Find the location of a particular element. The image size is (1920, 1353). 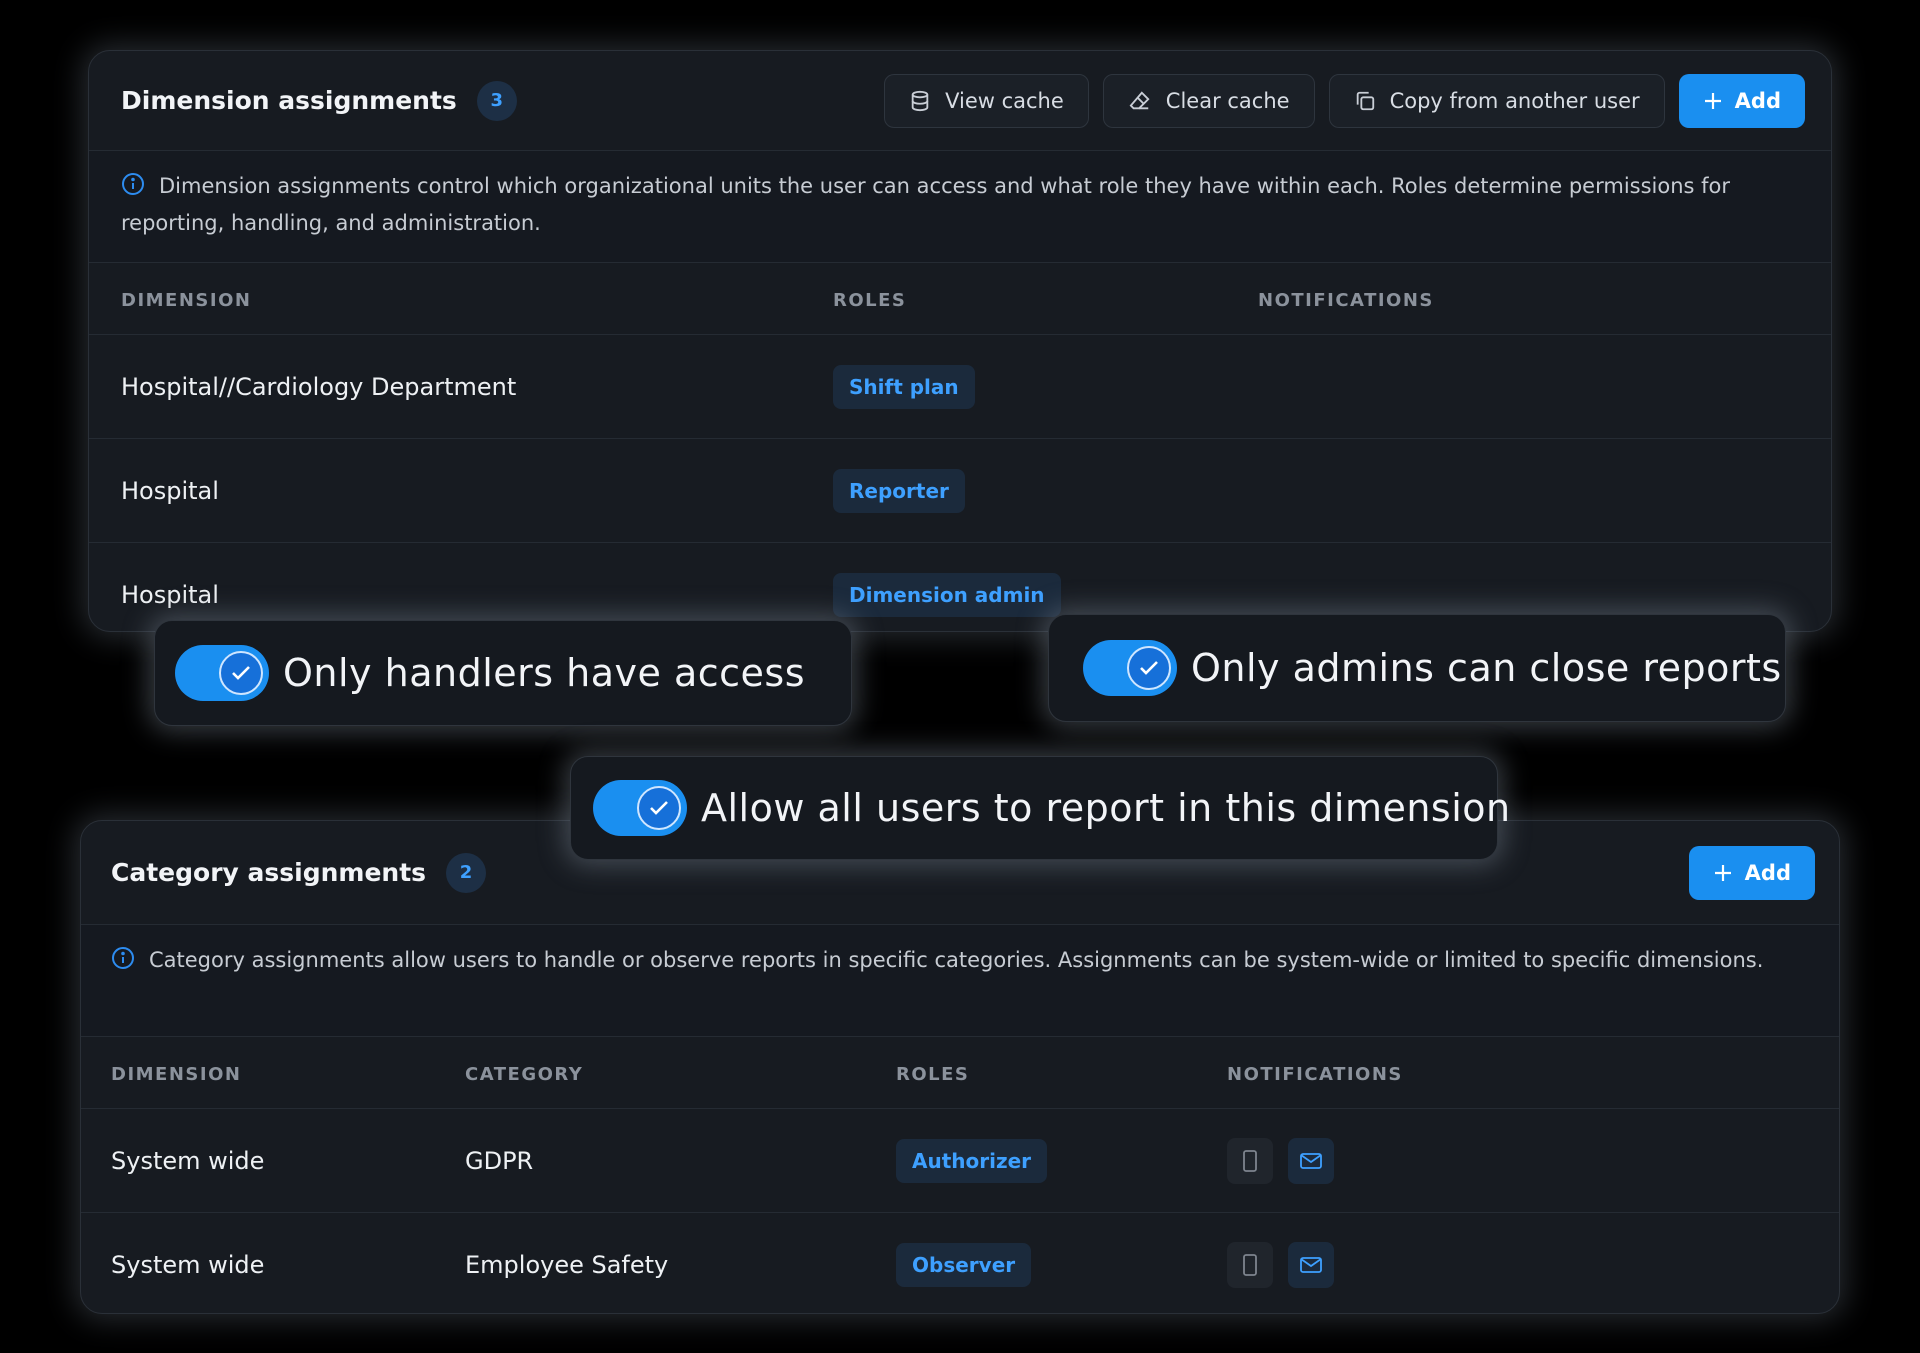

table-row: Hospital Reporter is located at coordinates (960, 491).